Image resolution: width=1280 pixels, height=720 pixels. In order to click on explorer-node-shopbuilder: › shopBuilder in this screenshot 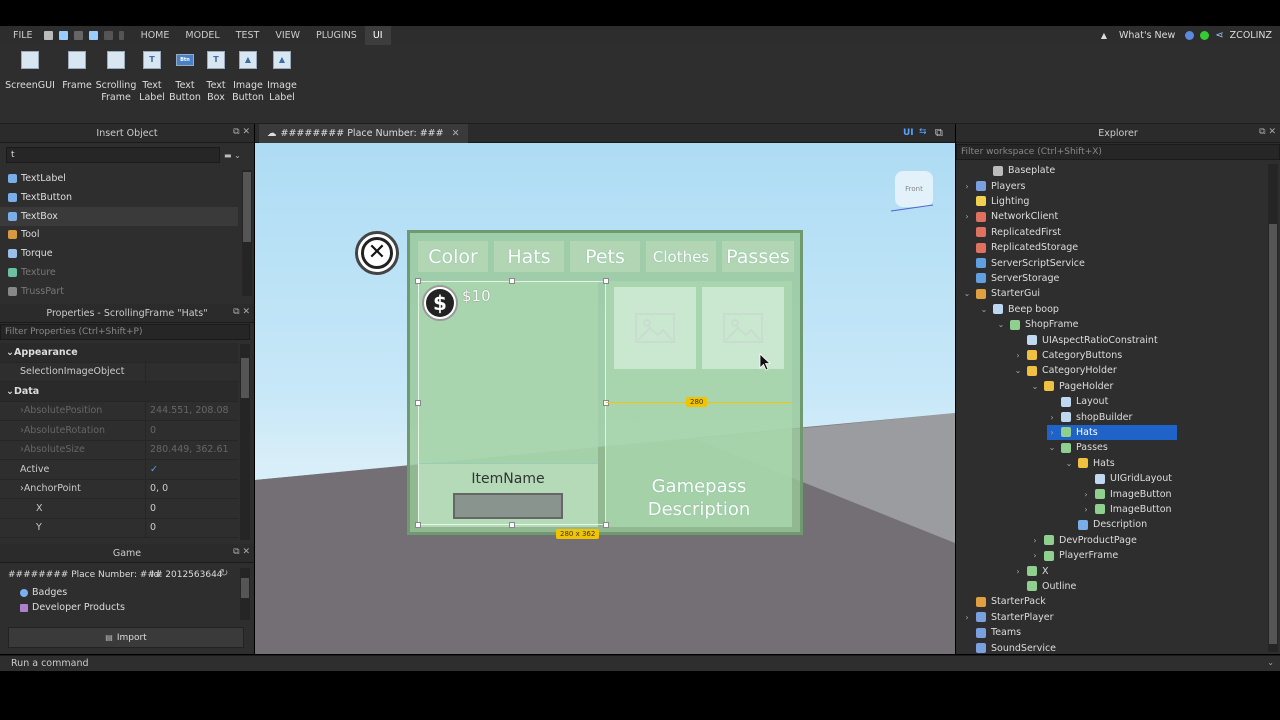, I will do `click(1089, 416)`.